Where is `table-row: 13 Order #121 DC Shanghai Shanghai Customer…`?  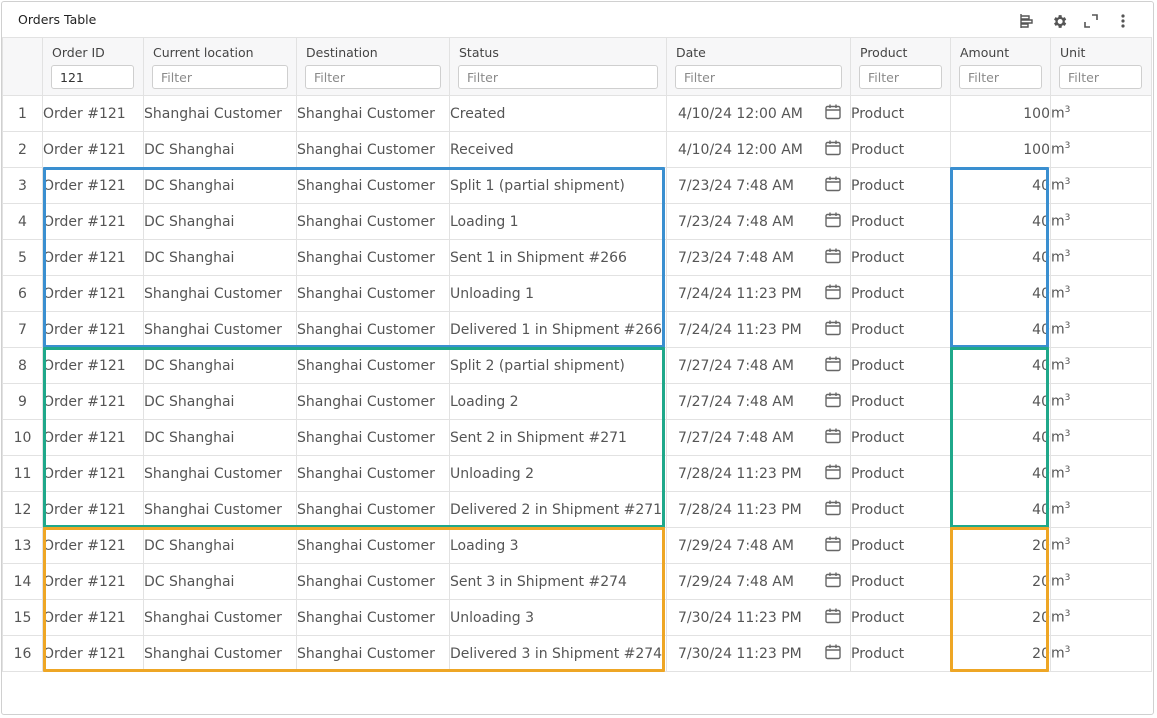
table-row: 13 Order #121 DC Shanghai Shanghai Customer… is located at coordinates (577, 545).